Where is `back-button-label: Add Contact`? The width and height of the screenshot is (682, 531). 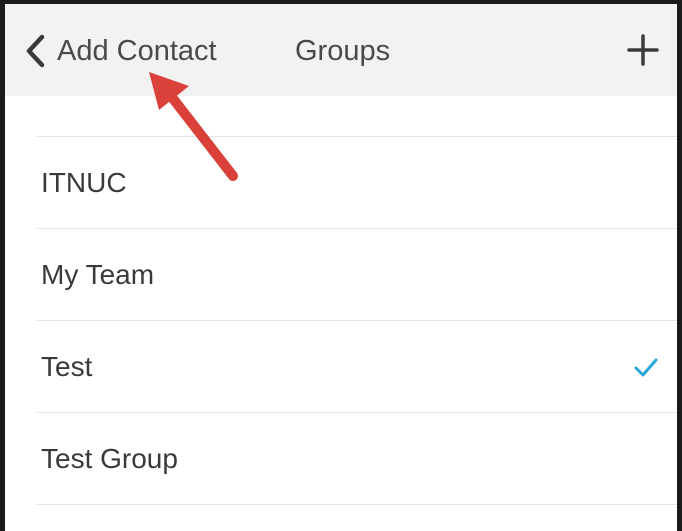
back-button-label: Add Contact is located at coordinates (137, 51).